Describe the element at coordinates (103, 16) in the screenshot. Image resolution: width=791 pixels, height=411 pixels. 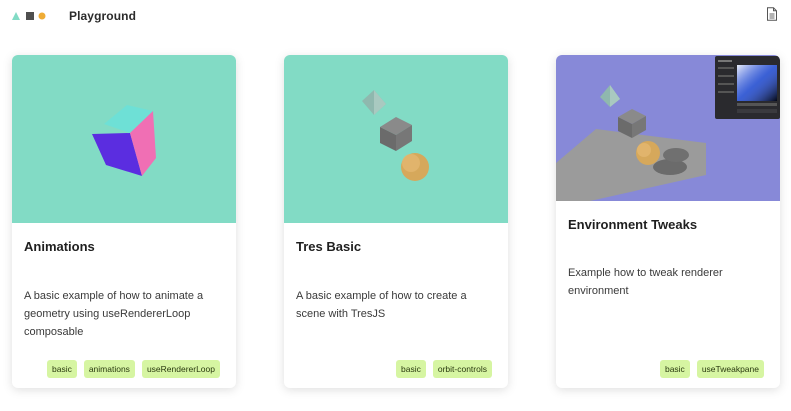
I see `app-title: Playground` at that location.